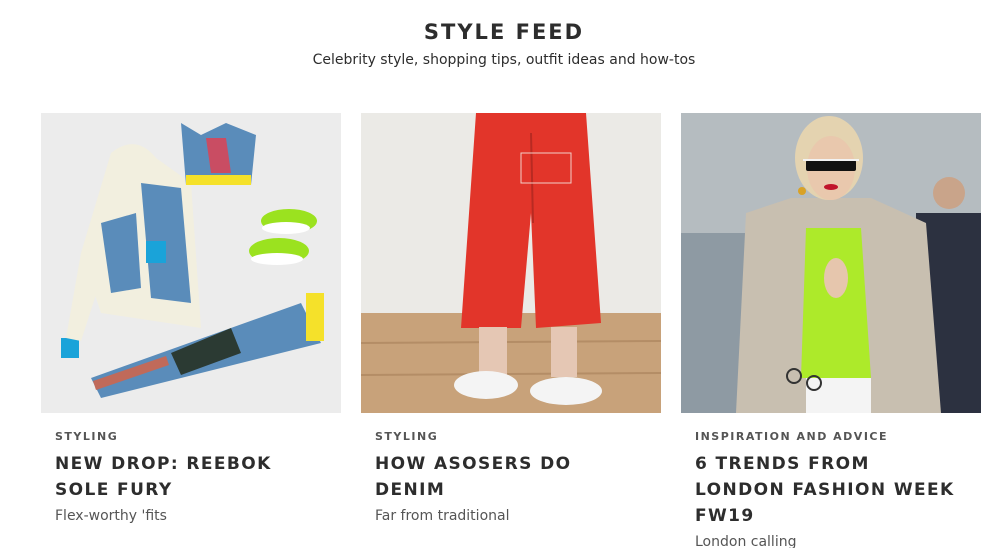 This screenshot has height=548, width=1008. Describe the element at coordinates (511, 477) in the screenshot. I see `card-headline: HOW ASOSERS DO DENIM` at that location.